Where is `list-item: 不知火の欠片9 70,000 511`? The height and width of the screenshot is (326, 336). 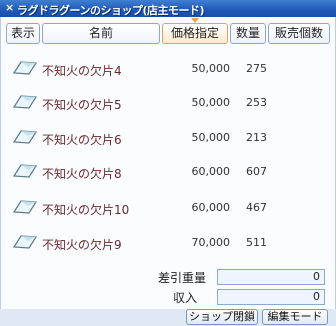 list-item: 不知火の欠片9 70,000 511 is located at coordinates (167, 243).